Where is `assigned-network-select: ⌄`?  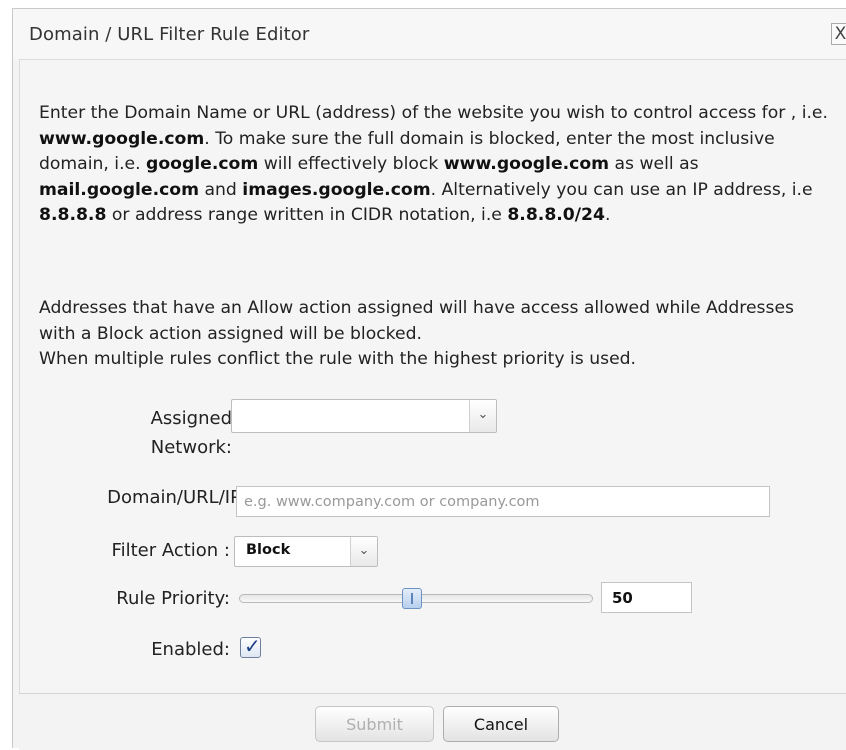
assigned-network-select: ⌄ is located at coordinates (364, 416).